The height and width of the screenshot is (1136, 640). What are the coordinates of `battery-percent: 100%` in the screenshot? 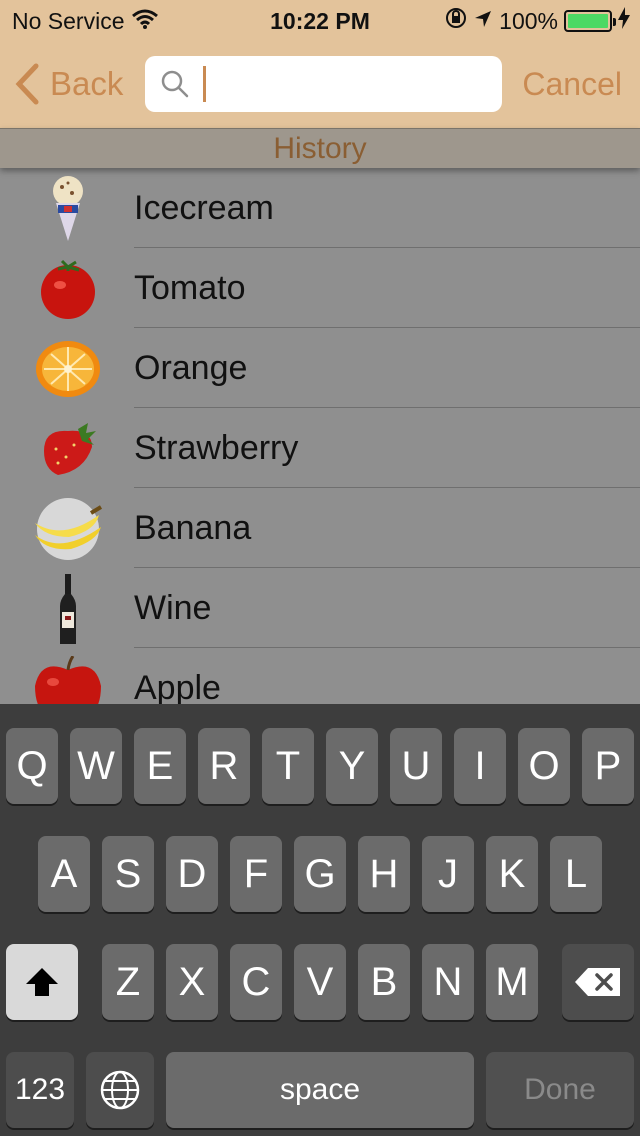 It's located at (528, 20).